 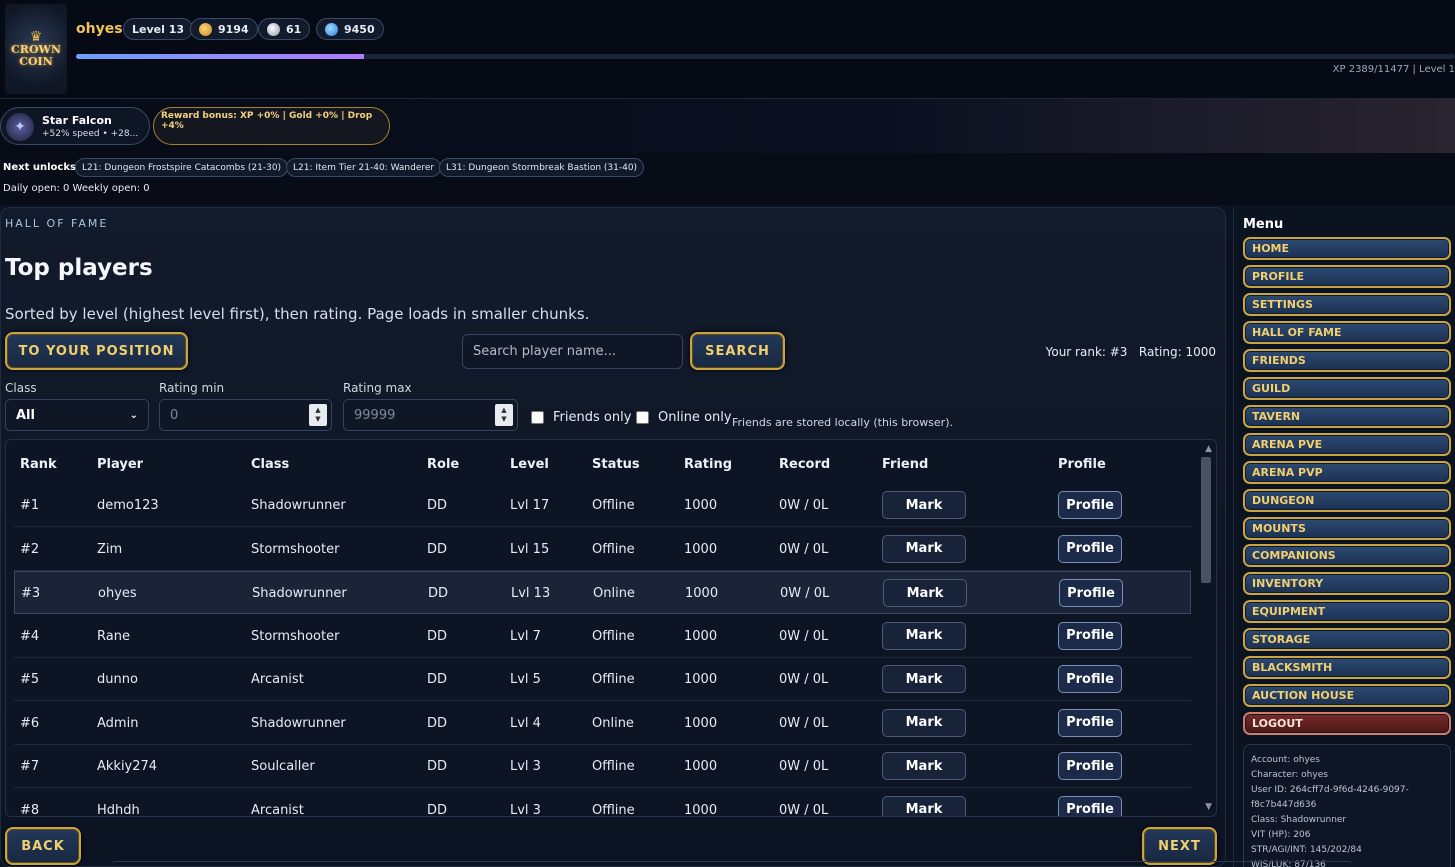 I want to click on online-only-label: Online only, so click(x=695, y=417).